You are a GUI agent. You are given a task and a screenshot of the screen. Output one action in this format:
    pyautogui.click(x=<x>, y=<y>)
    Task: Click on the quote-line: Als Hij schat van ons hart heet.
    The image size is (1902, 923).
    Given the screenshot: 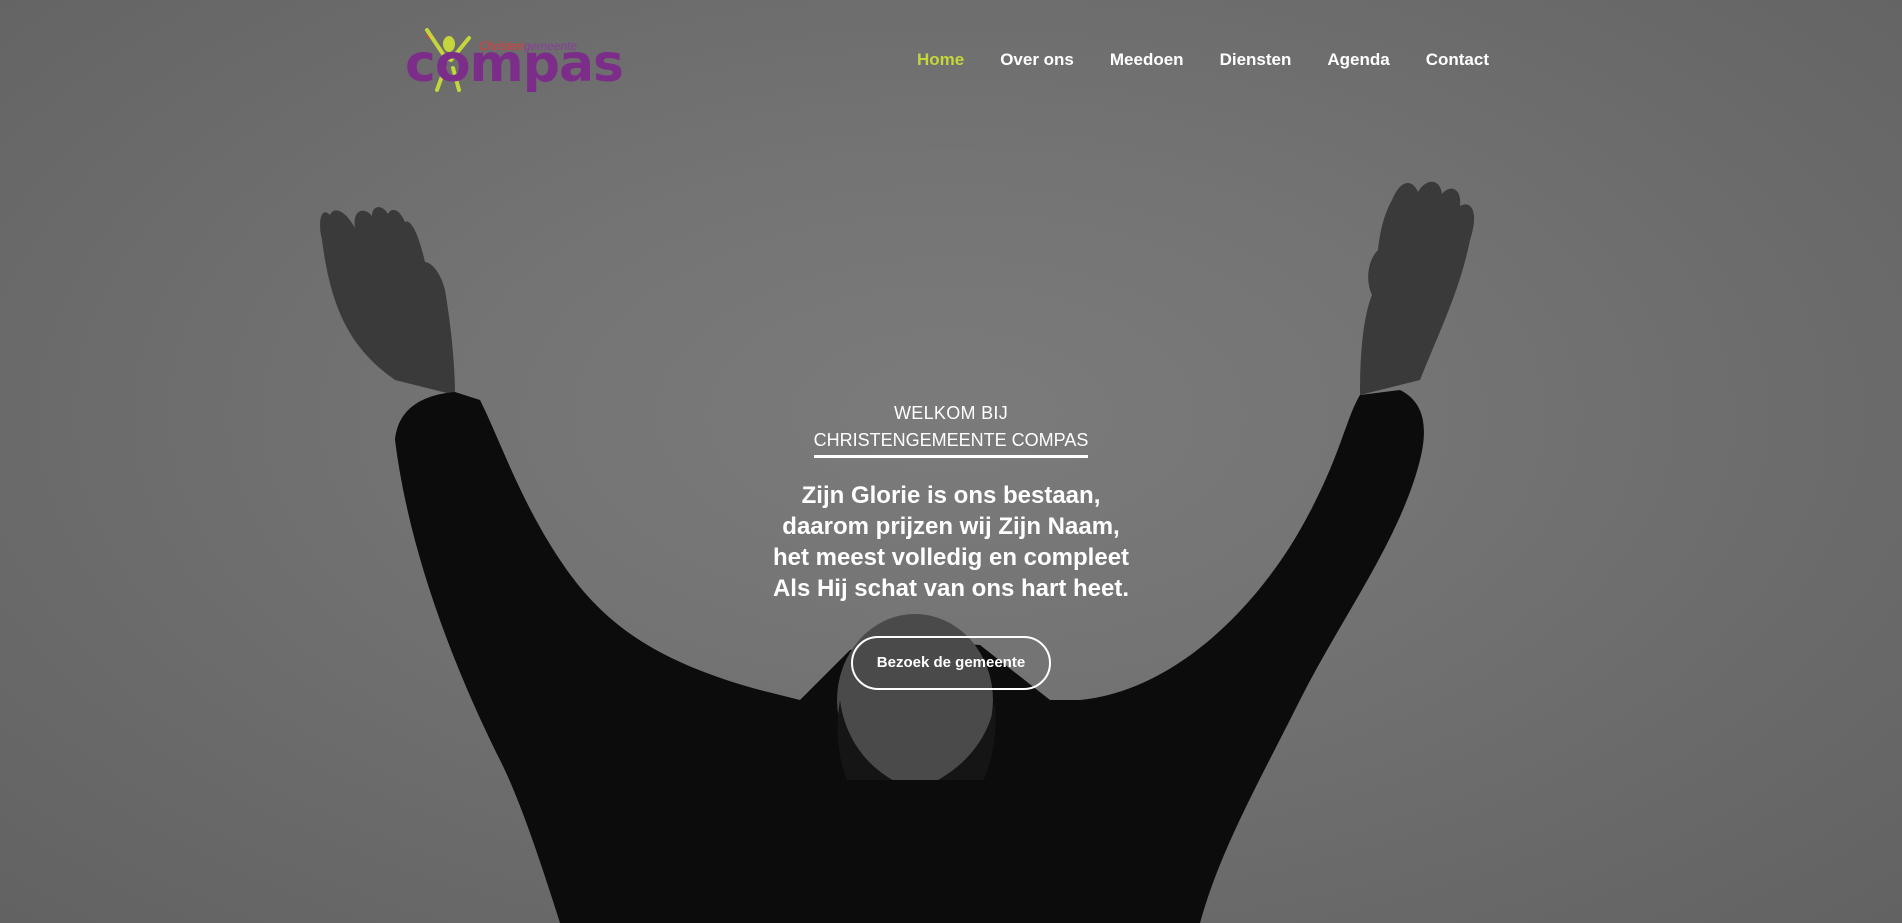 What is the action you would take?
    pyautogui.click(x=951, y=588)
    